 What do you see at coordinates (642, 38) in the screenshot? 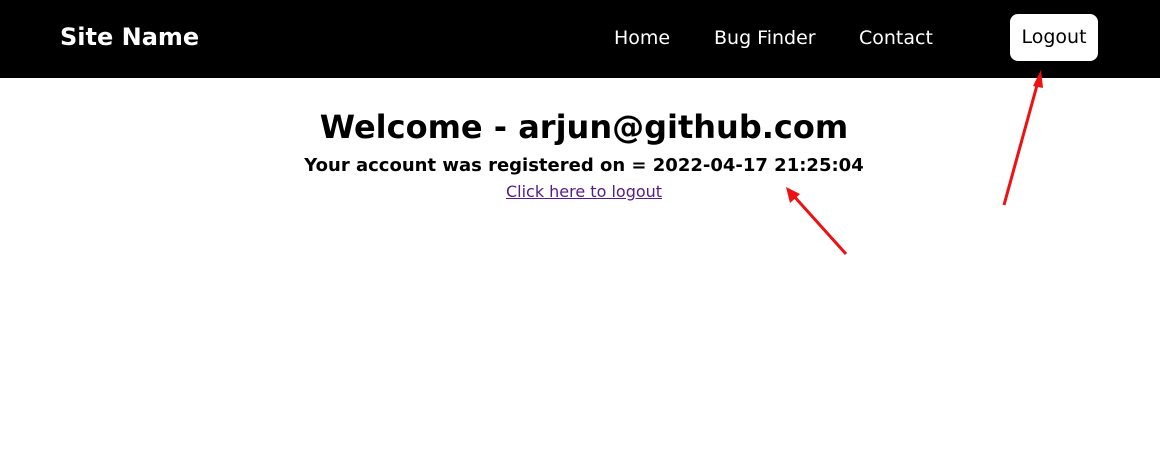
I see `nav-link-home: Home` at bounding box center [642, 38].